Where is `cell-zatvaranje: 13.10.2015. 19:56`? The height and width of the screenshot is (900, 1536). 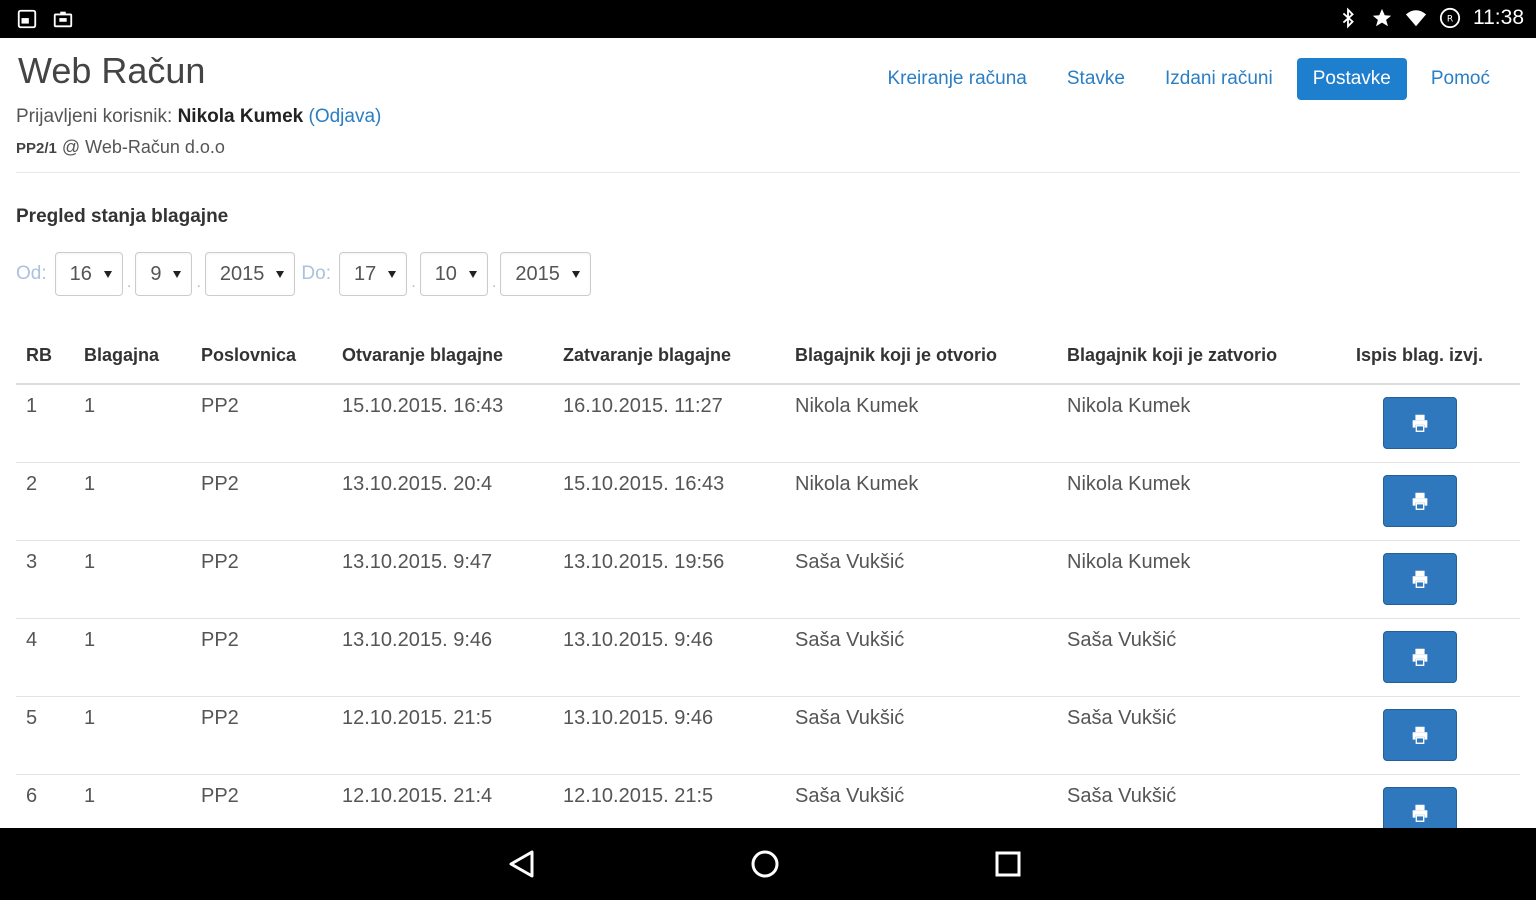
cell-zatvaranje: 13.10.2015. 19:56 is located at coordinates (669, 579).